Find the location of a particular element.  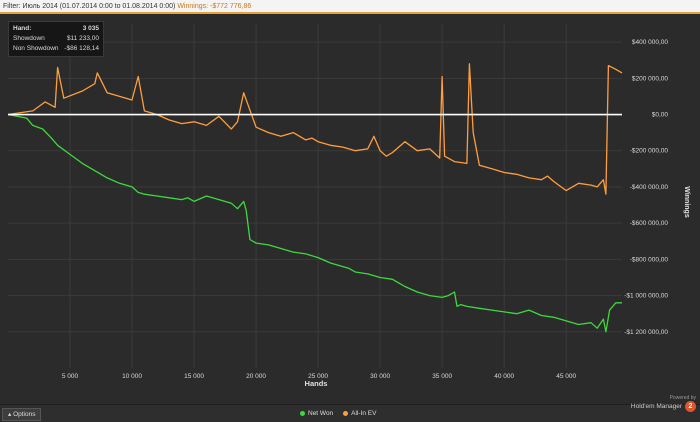

filter-winnings-value: -$772 776,86 is located at coordinates (231, 6).